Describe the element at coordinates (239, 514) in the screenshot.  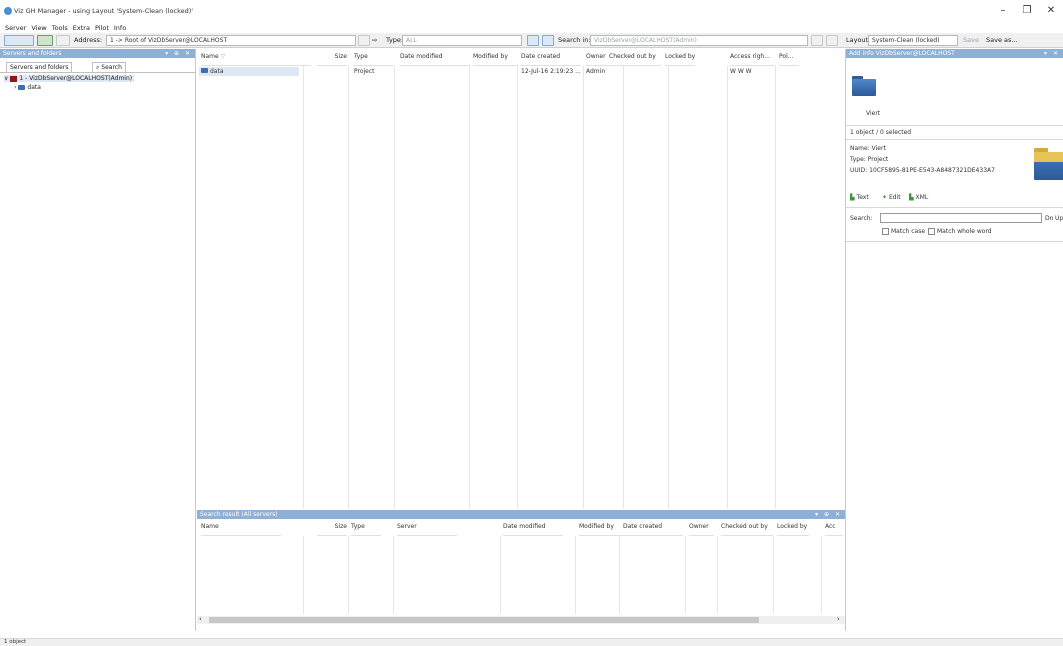
I see `search-panel-title: Search result (All servers)` at that location.